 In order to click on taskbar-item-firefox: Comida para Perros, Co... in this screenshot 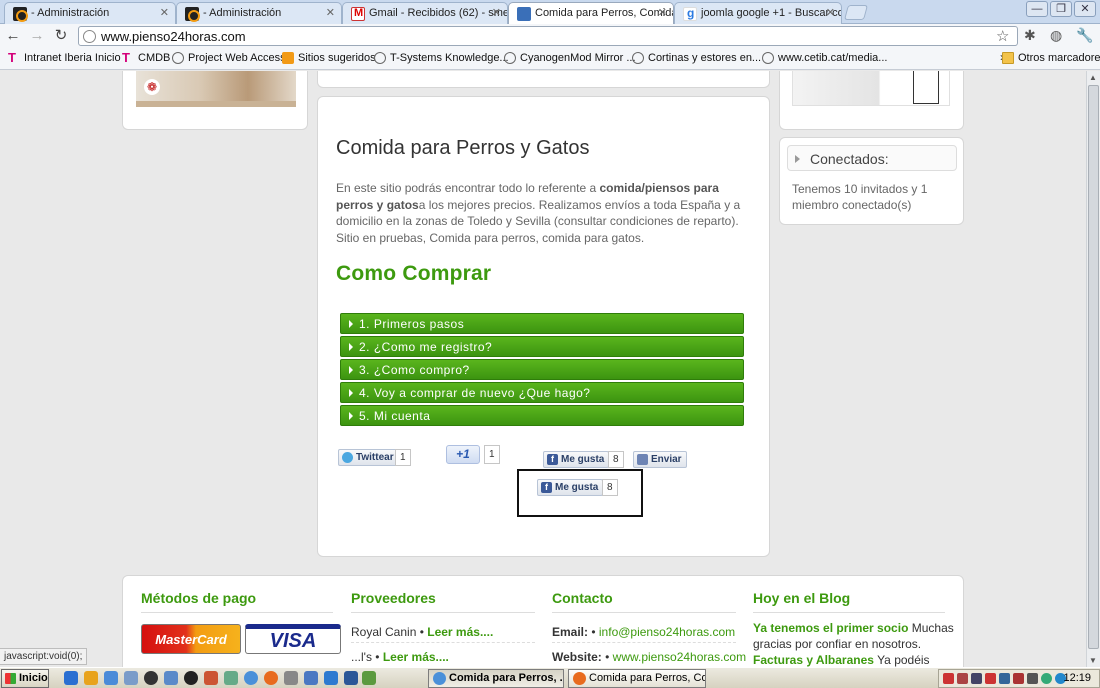, I will do `click(637, 678)`.